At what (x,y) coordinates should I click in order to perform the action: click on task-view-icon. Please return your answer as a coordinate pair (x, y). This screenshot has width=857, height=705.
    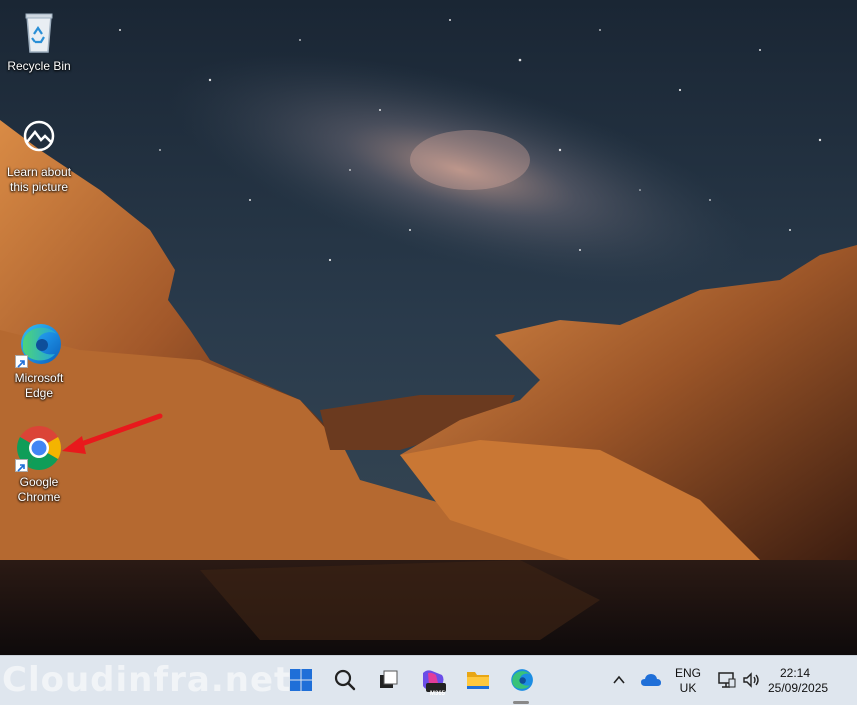
    Looking at the image, I should click on (389, 679).